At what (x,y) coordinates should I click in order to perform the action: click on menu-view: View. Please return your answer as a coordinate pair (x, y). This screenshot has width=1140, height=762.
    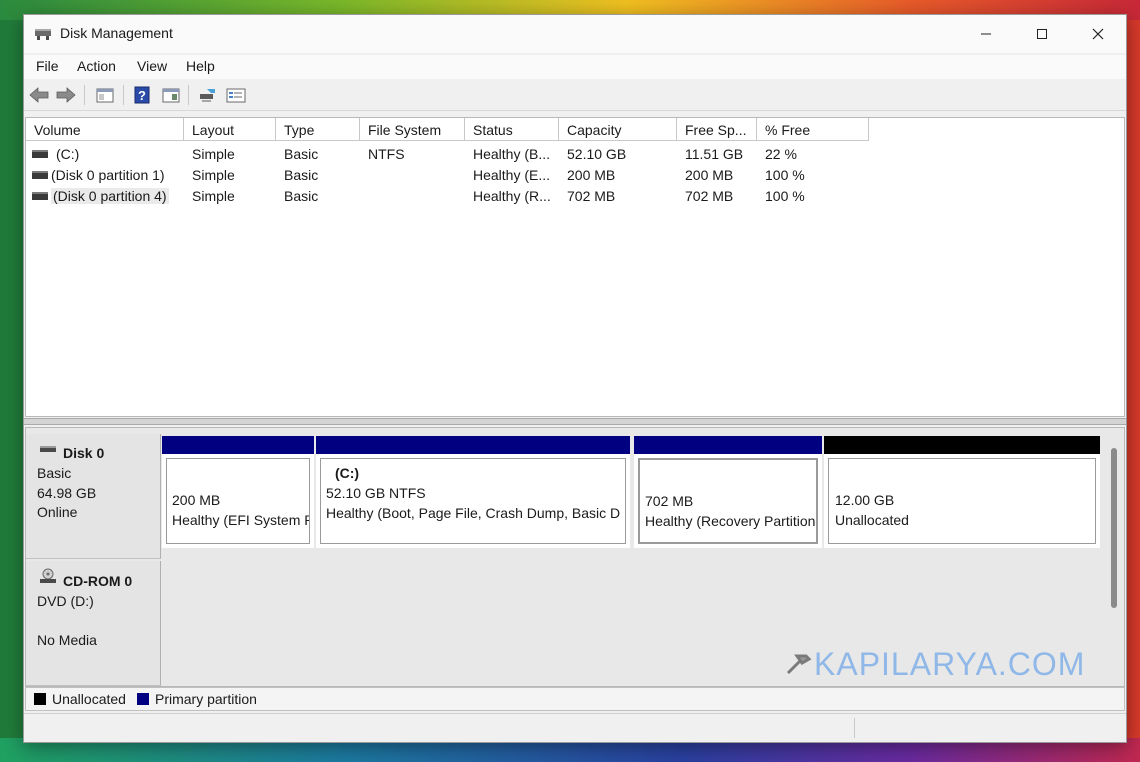
    Looking at the image, I should click on (152, 66).